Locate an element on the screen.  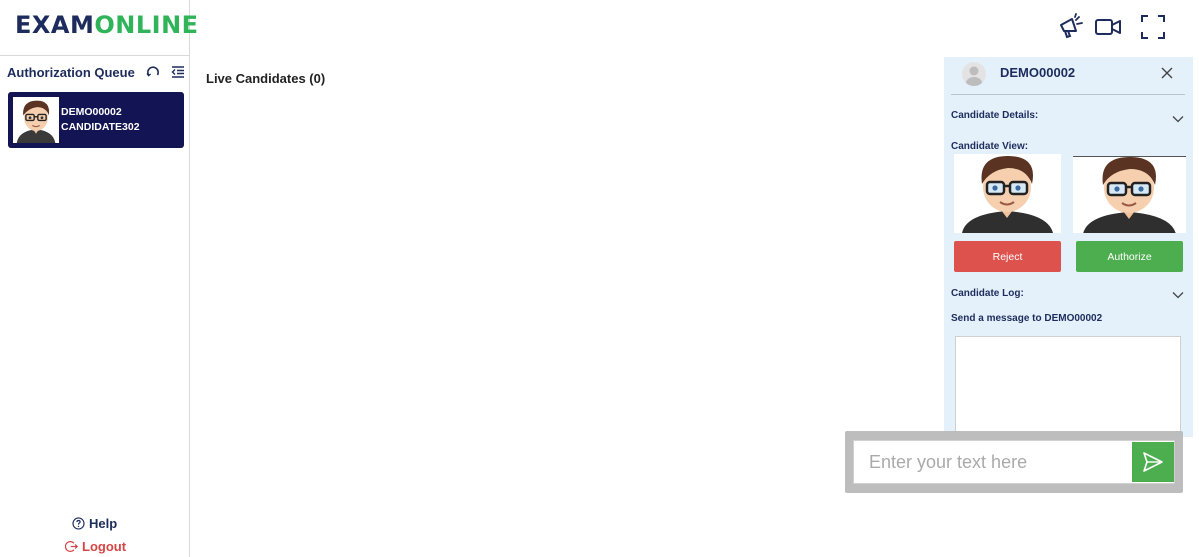
help-link: Help is located at coordinates (94, 523).